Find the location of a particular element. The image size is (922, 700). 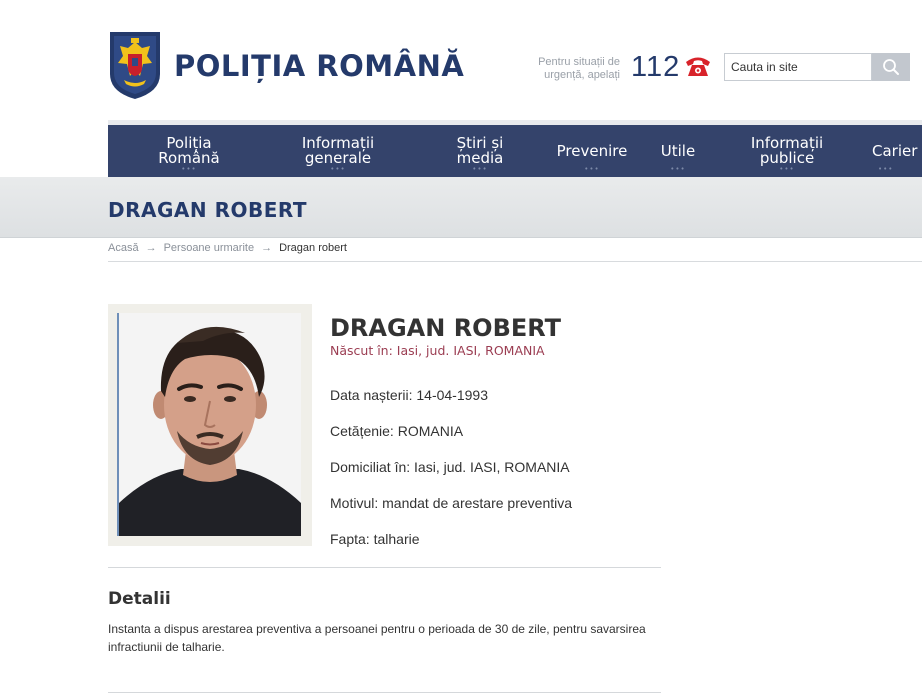

nav-item-informatii-generale: Informații generale ••• is located at coordinates (338, 151).